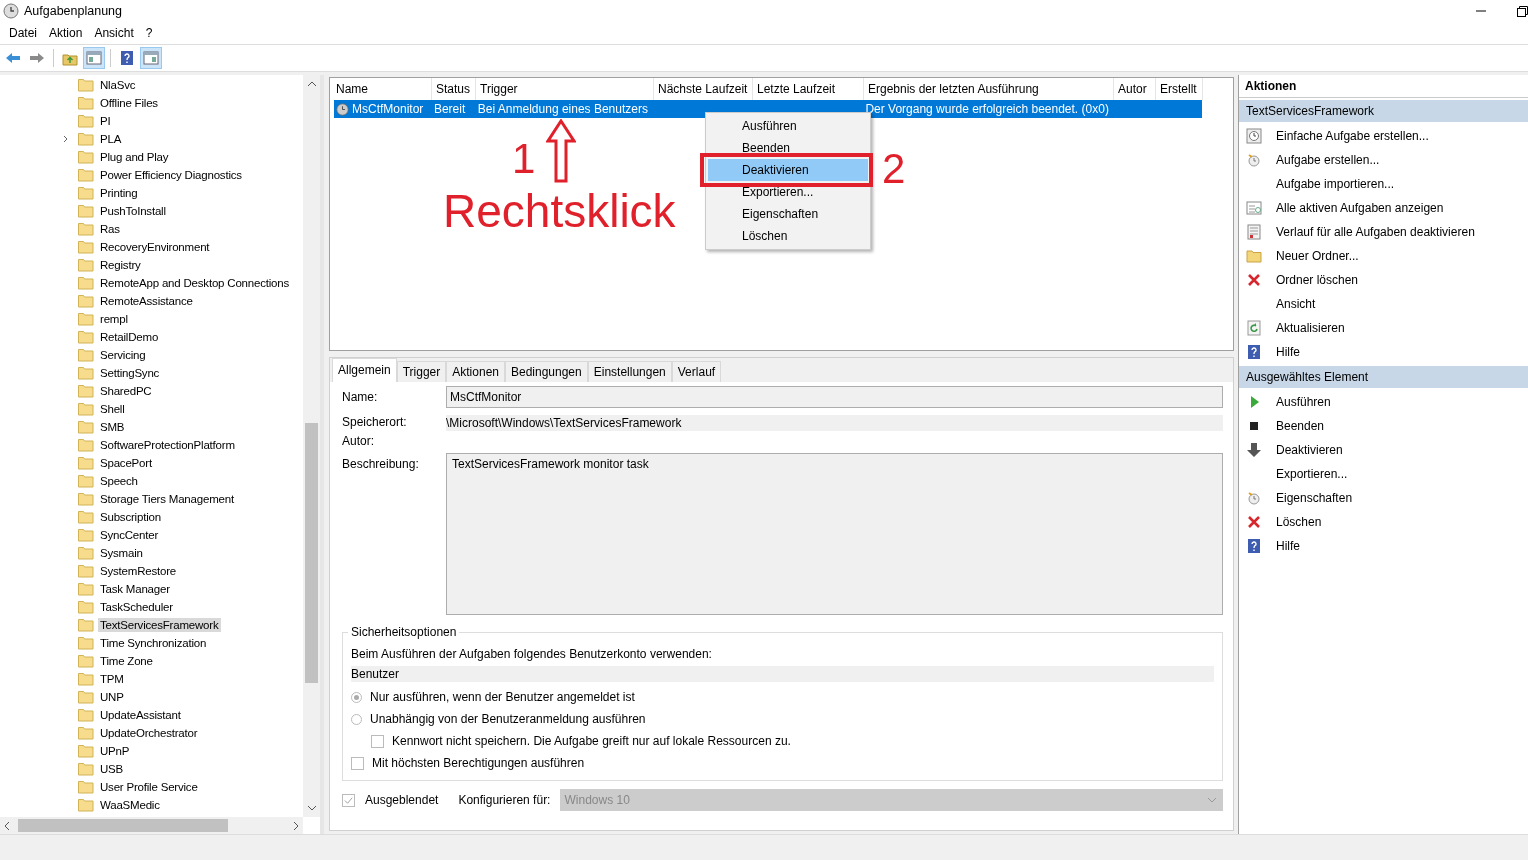 The image size is (1528, 860). I want to click on tree-item: UNP, so click(112, 697).